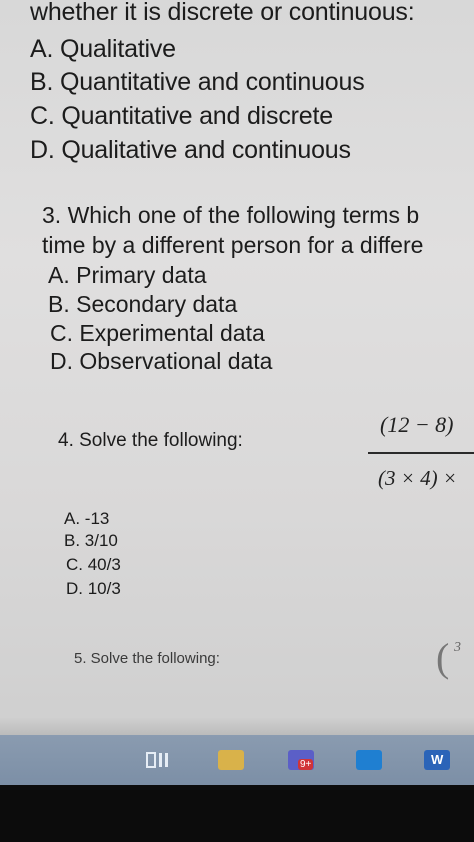  What do you see at coordinates (157, 333) in the screenshot?
I see `q3-option-c: C. Experimental data` at bounding box center [157, 333].